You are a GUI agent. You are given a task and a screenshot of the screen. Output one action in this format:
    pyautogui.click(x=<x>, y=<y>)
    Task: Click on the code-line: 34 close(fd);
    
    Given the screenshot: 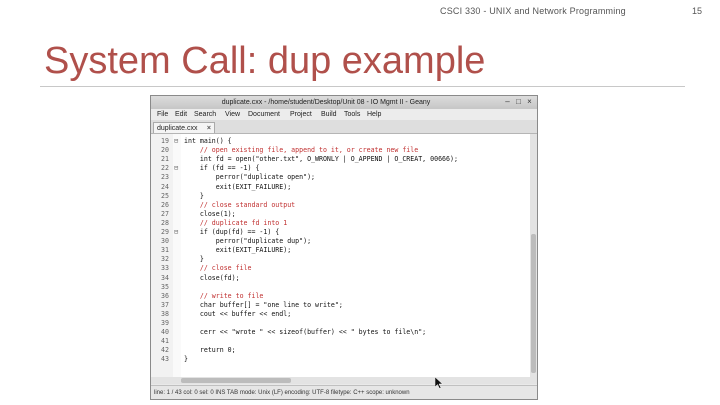 What is the action you would take?
    pyautogui.click(x=344, y=278)
    